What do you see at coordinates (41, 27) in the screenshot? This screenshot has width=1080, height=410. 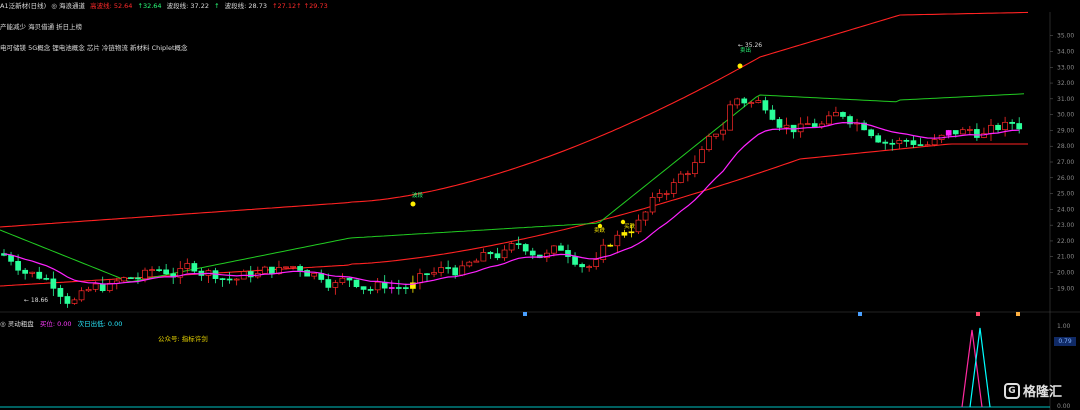 I see `stock-tagline: 产能减少 海贝借通 折日上榜` at bounding box center [41, 27].